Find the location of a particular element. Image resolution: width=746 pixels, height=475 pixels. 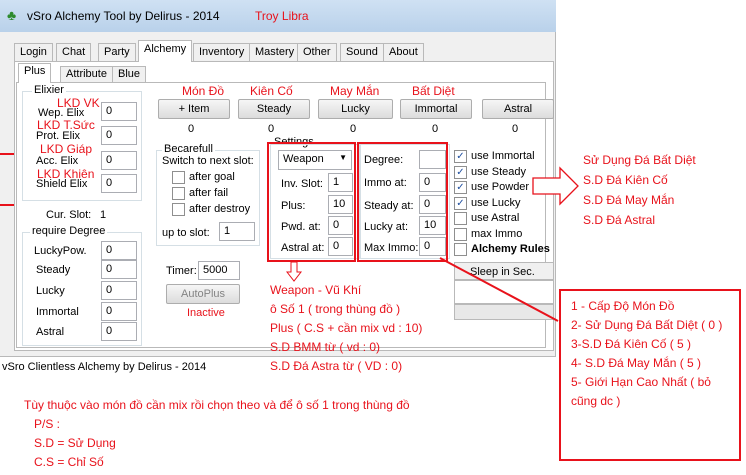

annotation-kien-co: Kiên Cố is located at coordinates (271, 91).